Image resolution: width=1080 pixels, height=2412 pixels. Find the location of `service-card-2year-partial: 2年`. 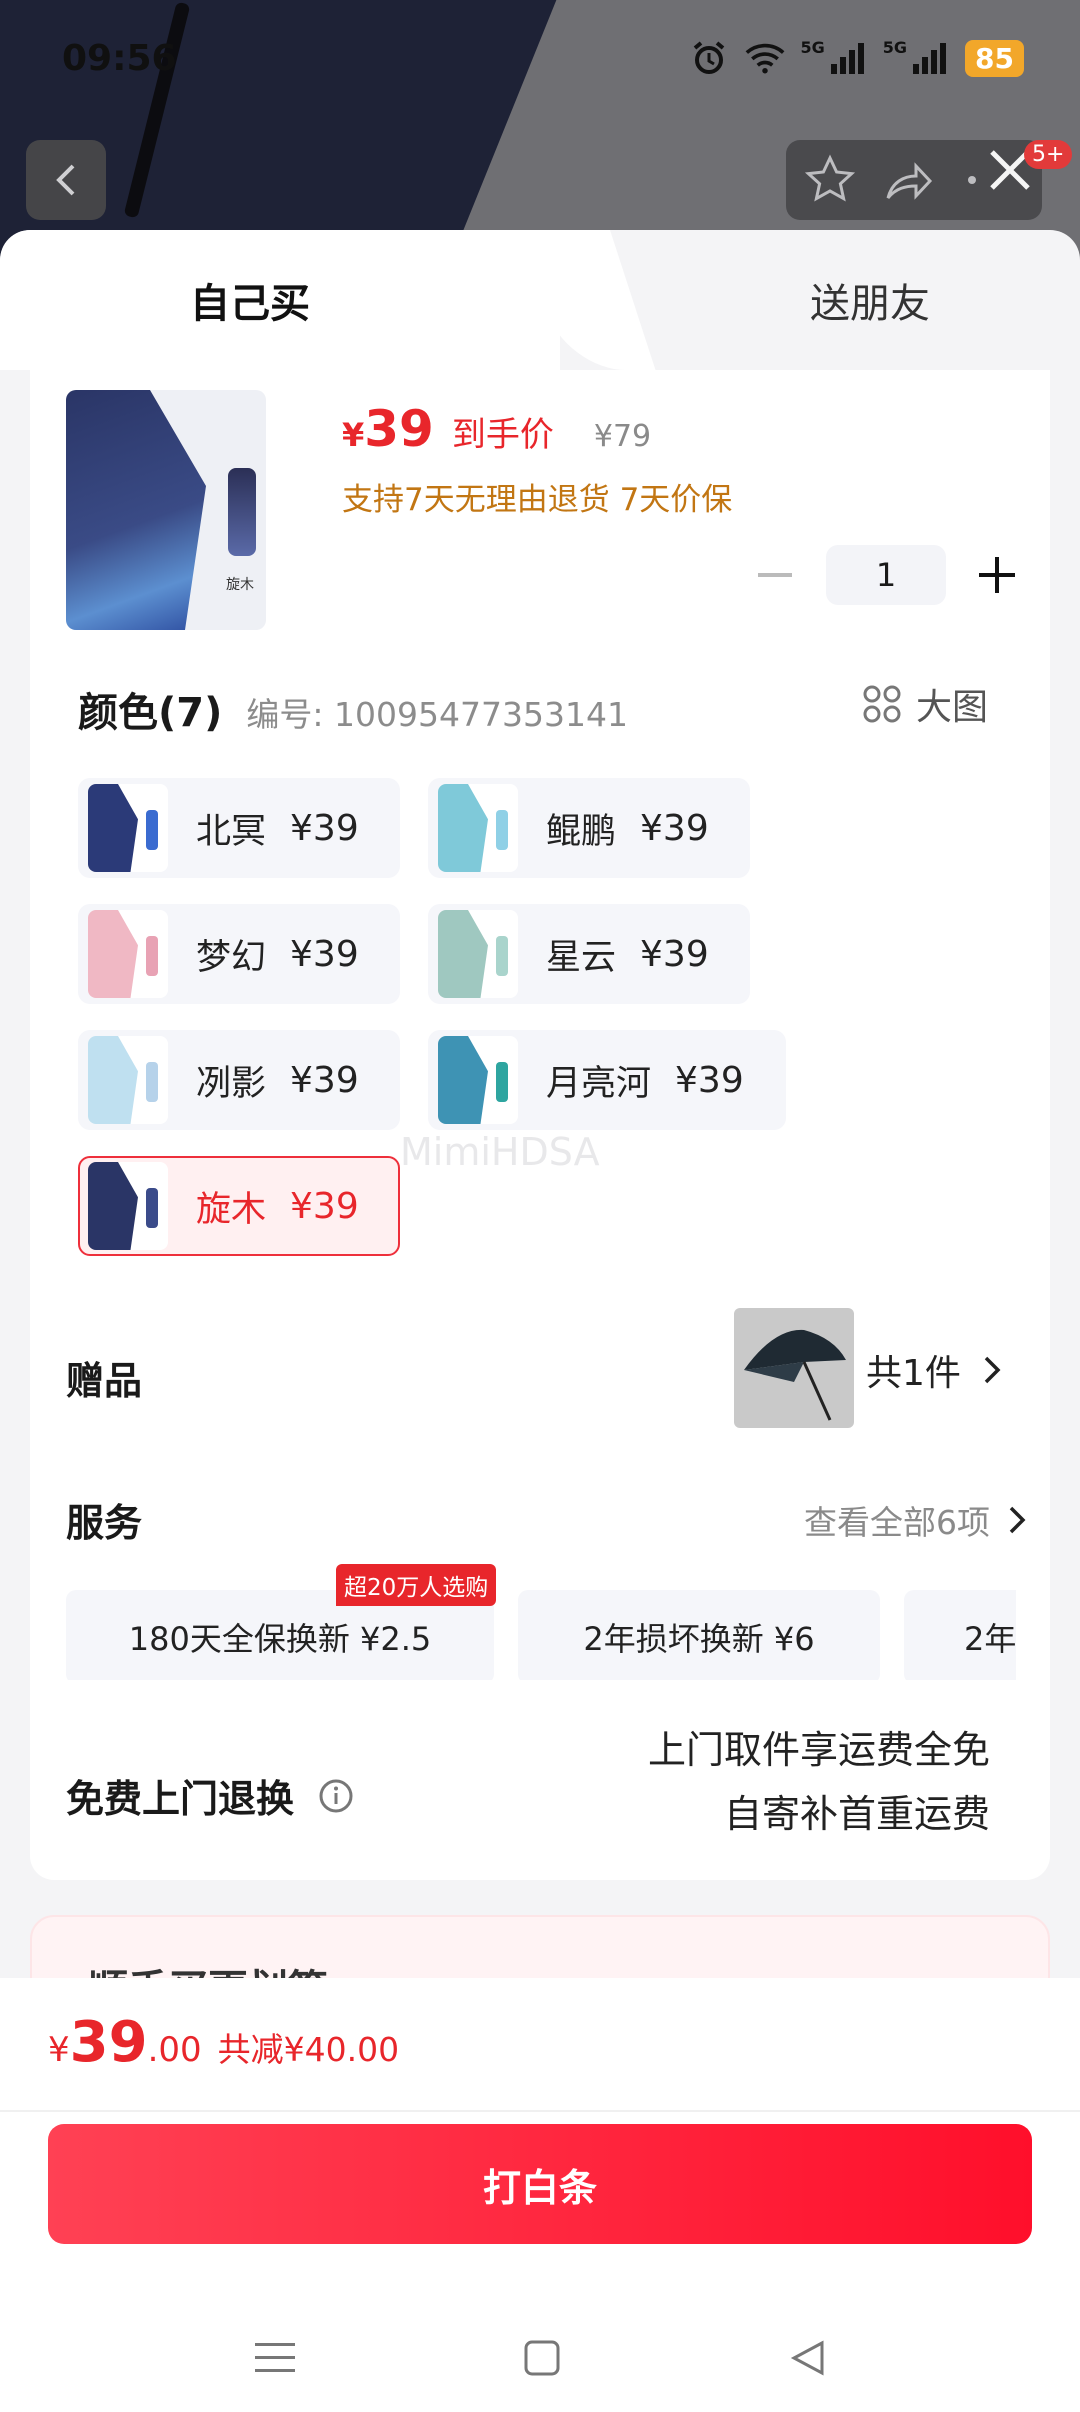

service-card-2year-partial: 2年 is located at coordinates (960, 1635).